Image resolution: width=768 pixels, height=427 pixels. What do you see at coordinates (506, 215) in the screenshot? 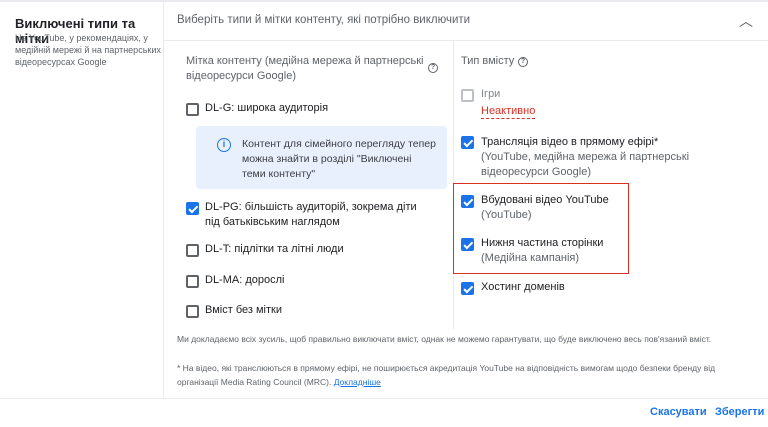
I see `label-embedded-youtube-sub: (YouTube)` at bounding box center [506, 215].